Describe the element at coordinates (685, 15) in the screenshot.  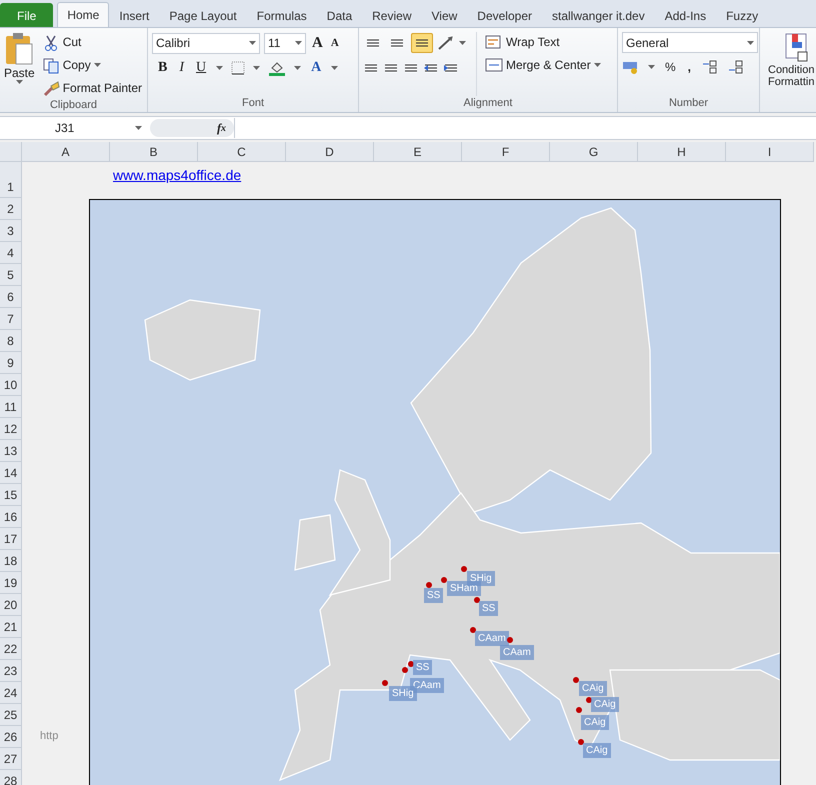
I see `ribbon-tab: Add-Ins` at that location.